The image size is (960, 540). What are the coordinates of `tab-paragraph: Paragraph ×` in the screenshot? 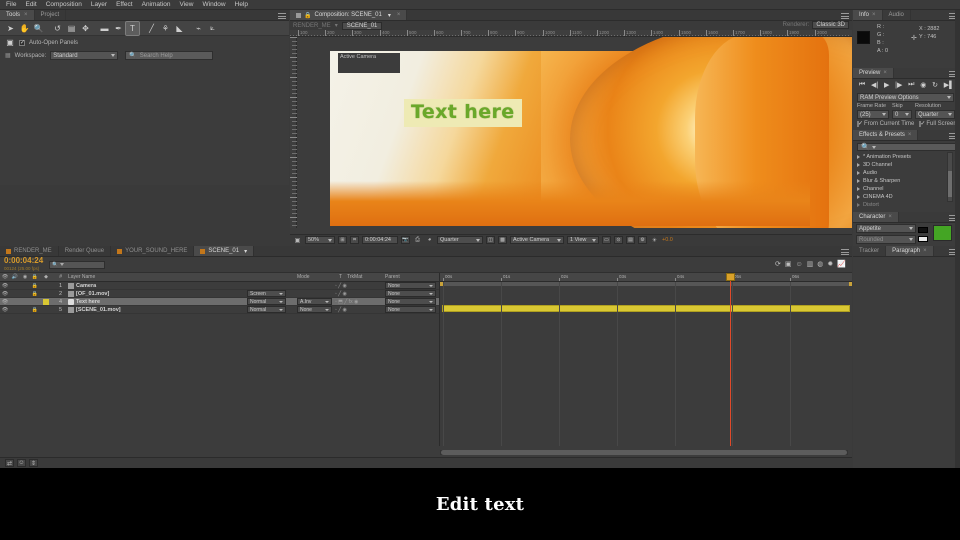 It's located at (910, 251).